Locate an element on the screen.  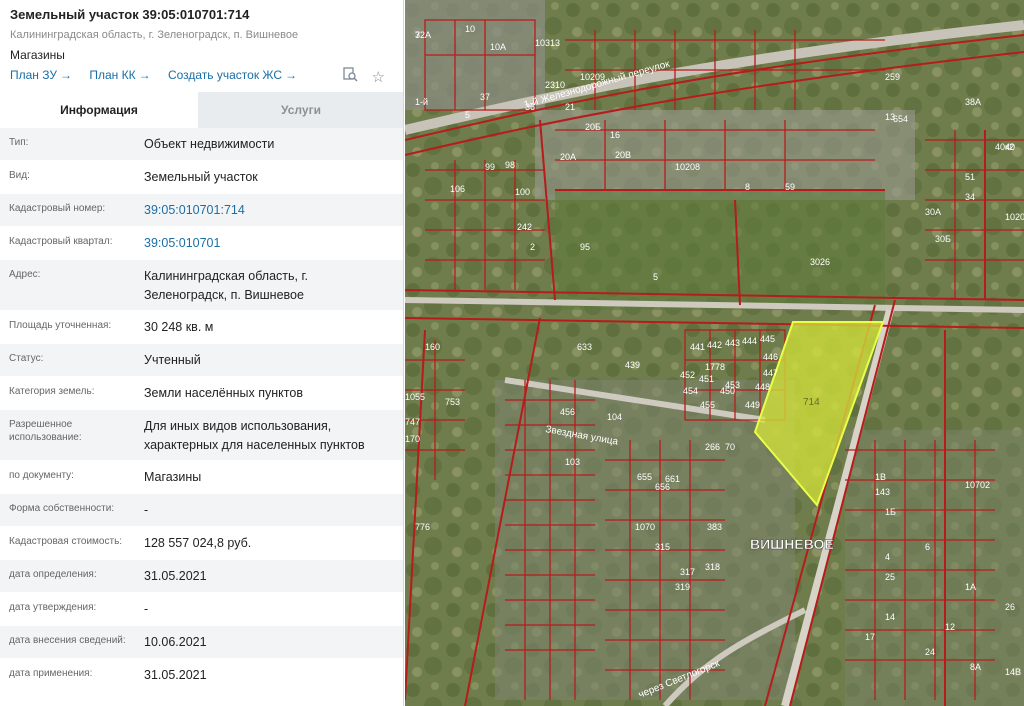
parcel-number: 441 is located at coordinates (697, 347).